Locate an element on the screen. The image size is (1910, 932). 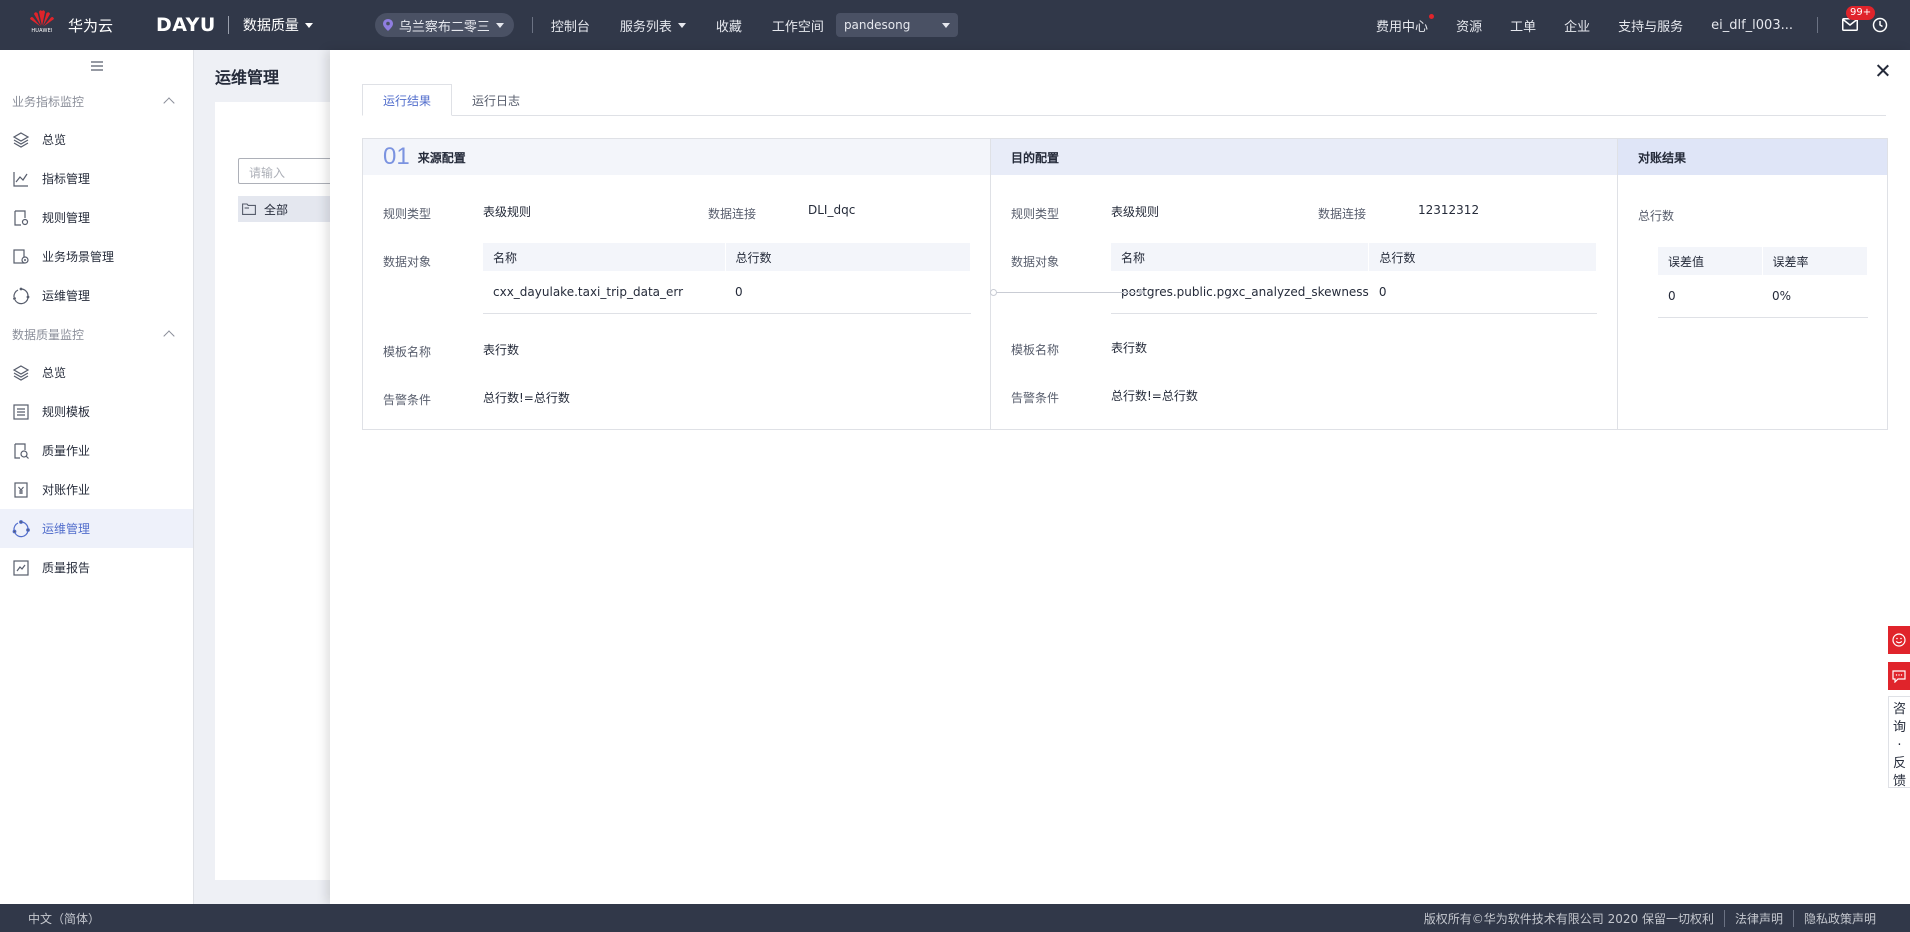
consult-feedback-tab: 咨 询 · 反 馈 is located at coordinates (1899, 742).